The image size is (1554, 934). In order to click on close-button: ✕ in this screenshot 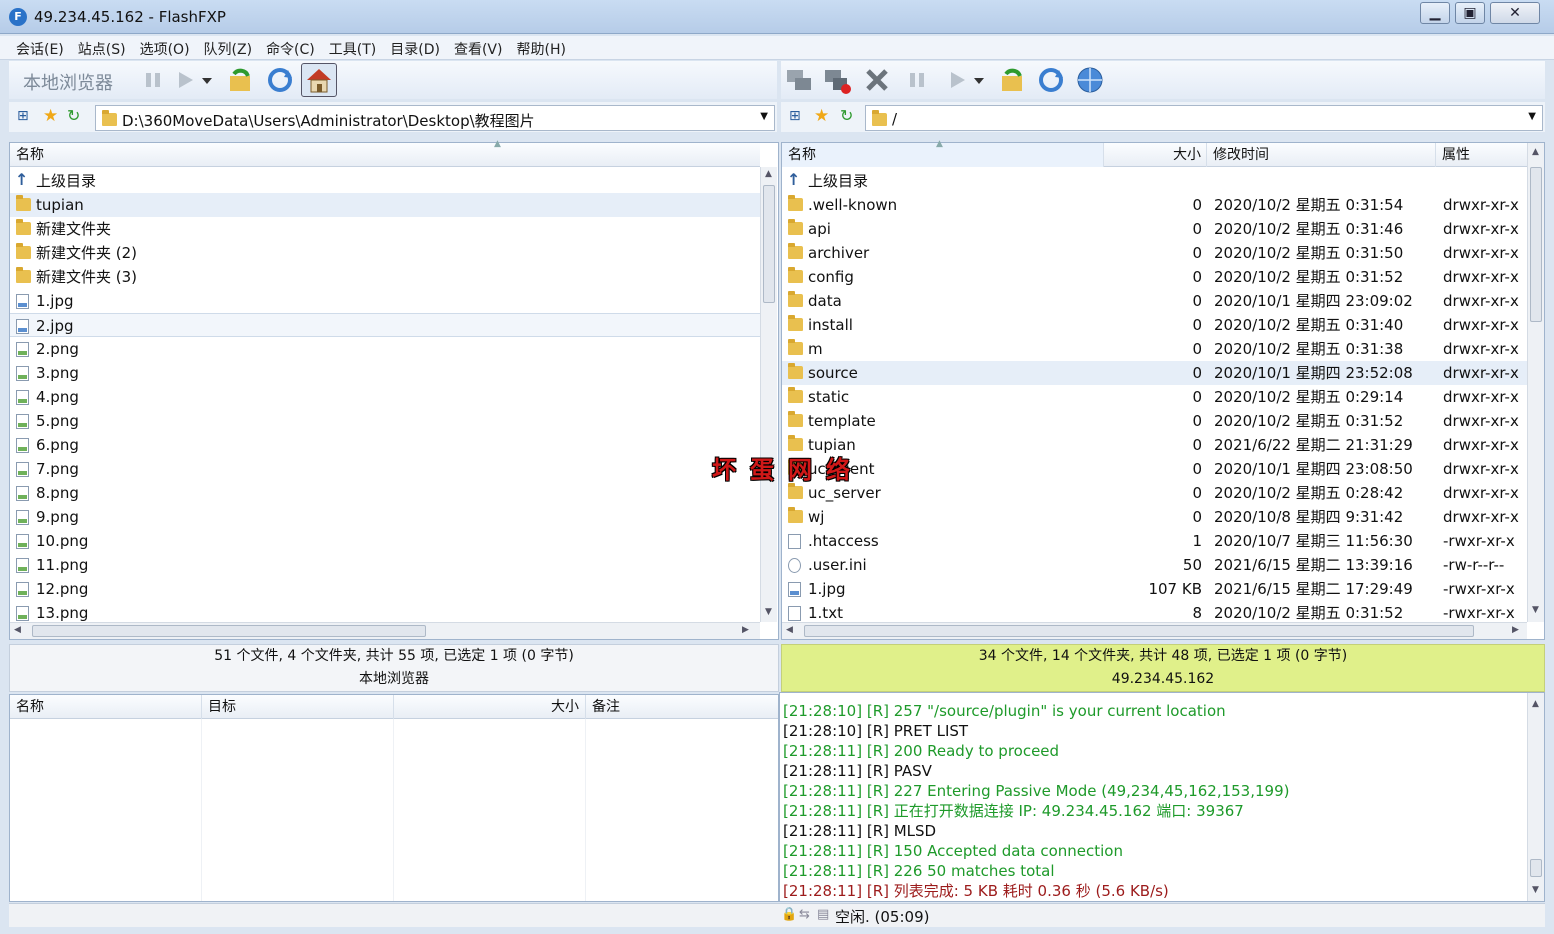, I will do `click(1515, 13)`.